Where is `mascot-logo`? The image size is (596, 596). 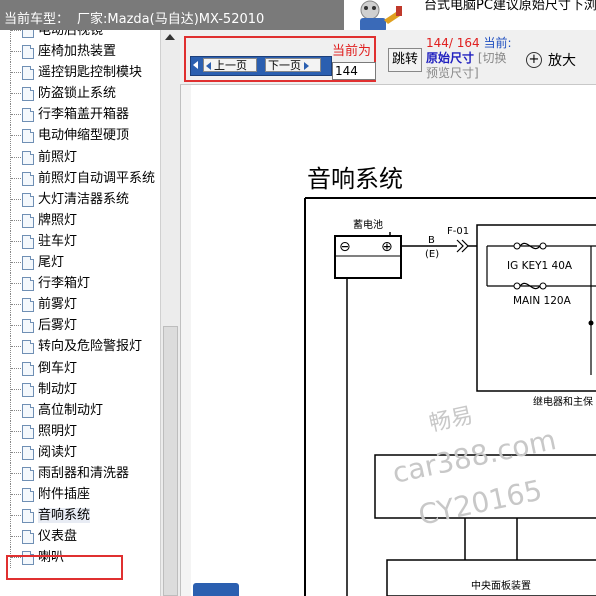 mascot-logo is located at coordinates (380, 17).